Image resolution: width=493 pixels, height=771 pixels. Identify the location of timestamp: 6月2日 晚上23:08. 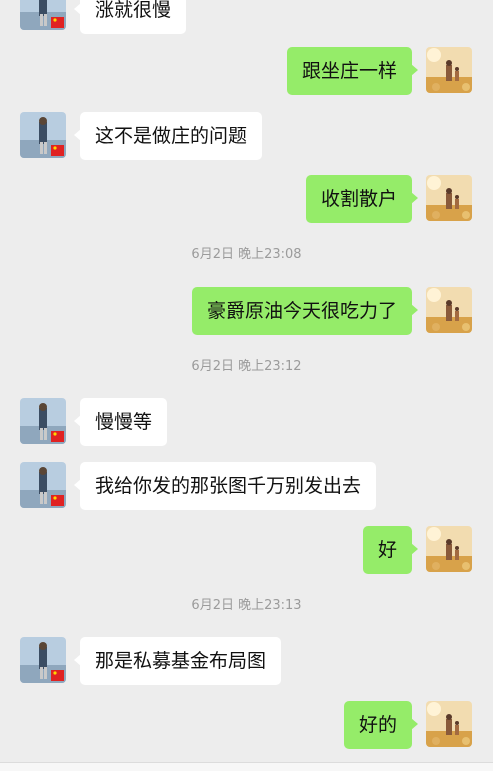
(246, 254).